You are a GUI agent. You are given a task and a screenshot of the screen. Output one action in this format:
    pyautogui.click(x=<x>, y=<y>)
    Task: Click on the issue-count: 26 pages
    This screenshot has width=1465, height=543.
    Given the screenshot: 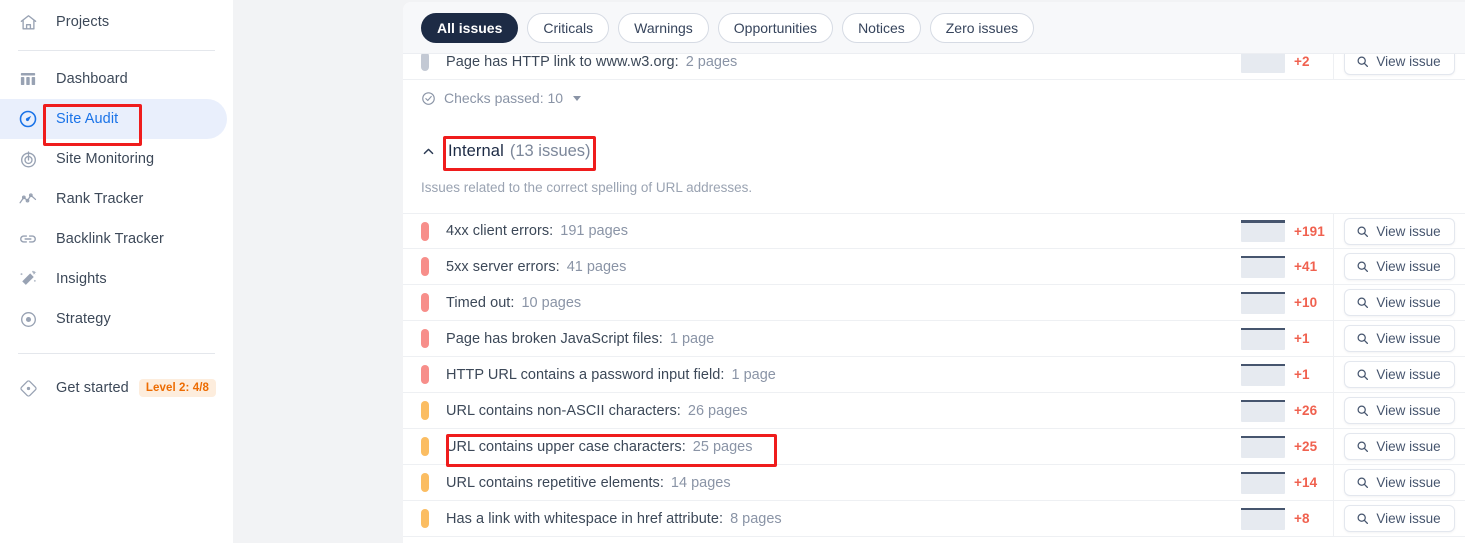 What is the action you would take?
    pyautogui.click(x=717, y=410)
    